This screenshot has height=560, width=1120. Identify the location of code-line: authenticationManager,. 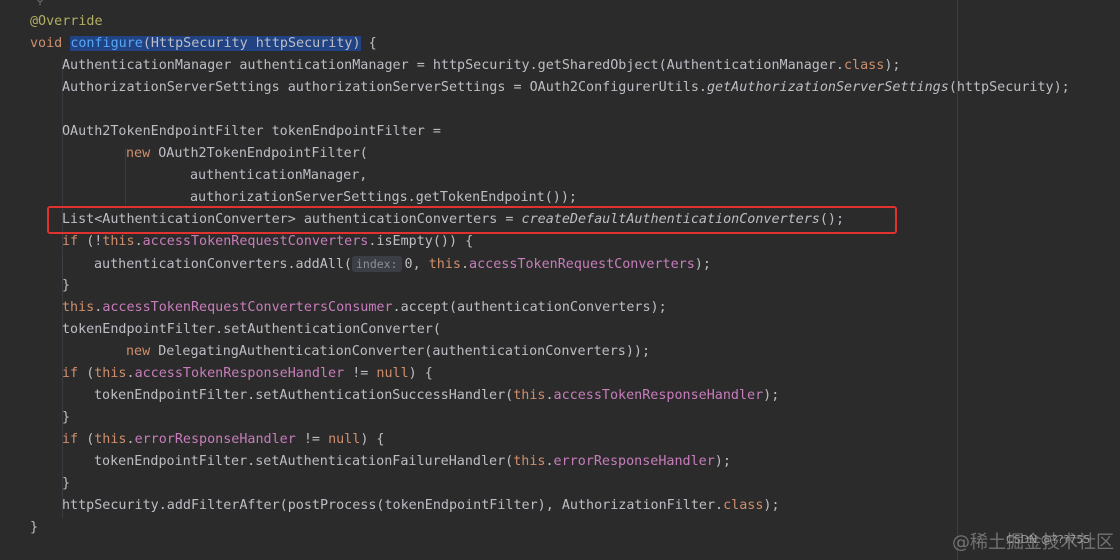
(278, 176).